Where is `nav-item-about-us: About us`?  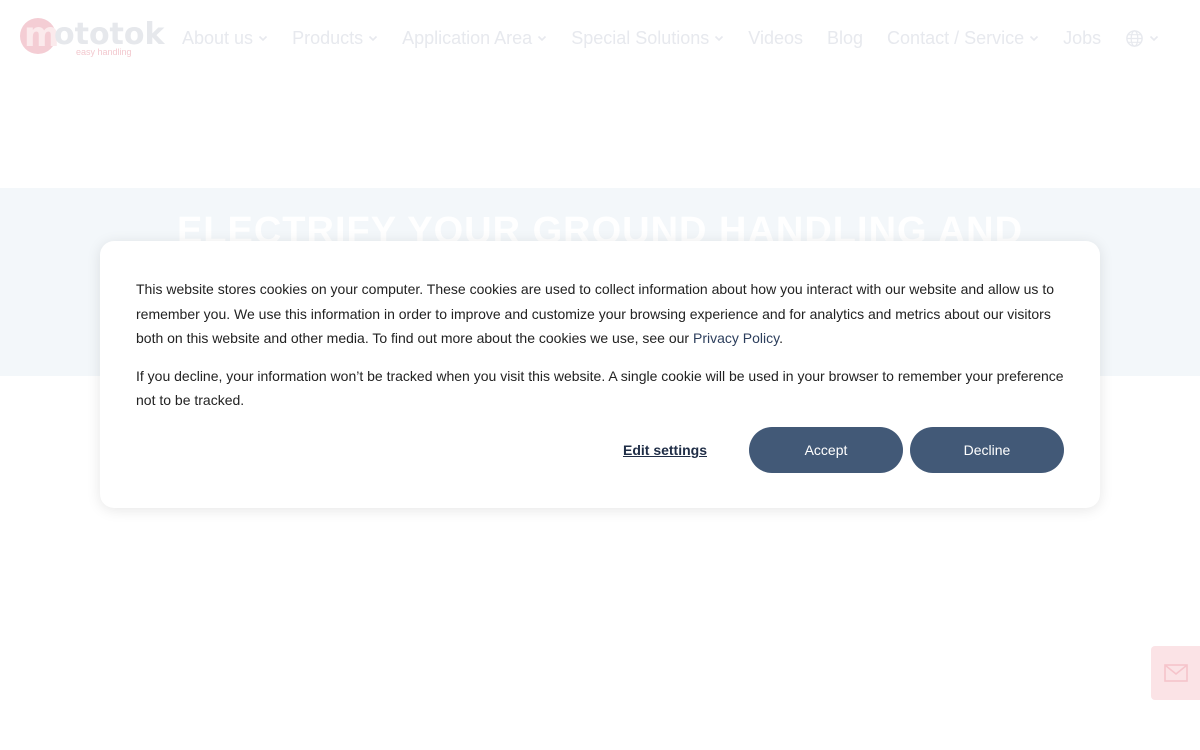
nav-item-about-us: About us is located at coordinates (225, 38).